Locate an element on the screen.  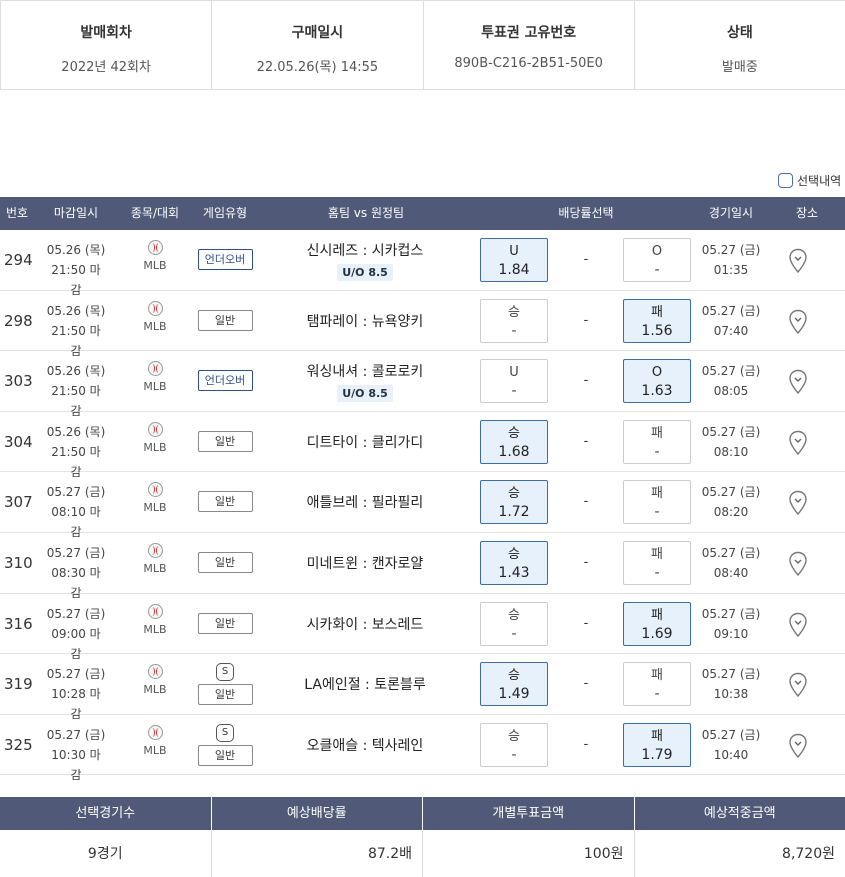
select-history-checkbox is located at coordinates (785, 180).